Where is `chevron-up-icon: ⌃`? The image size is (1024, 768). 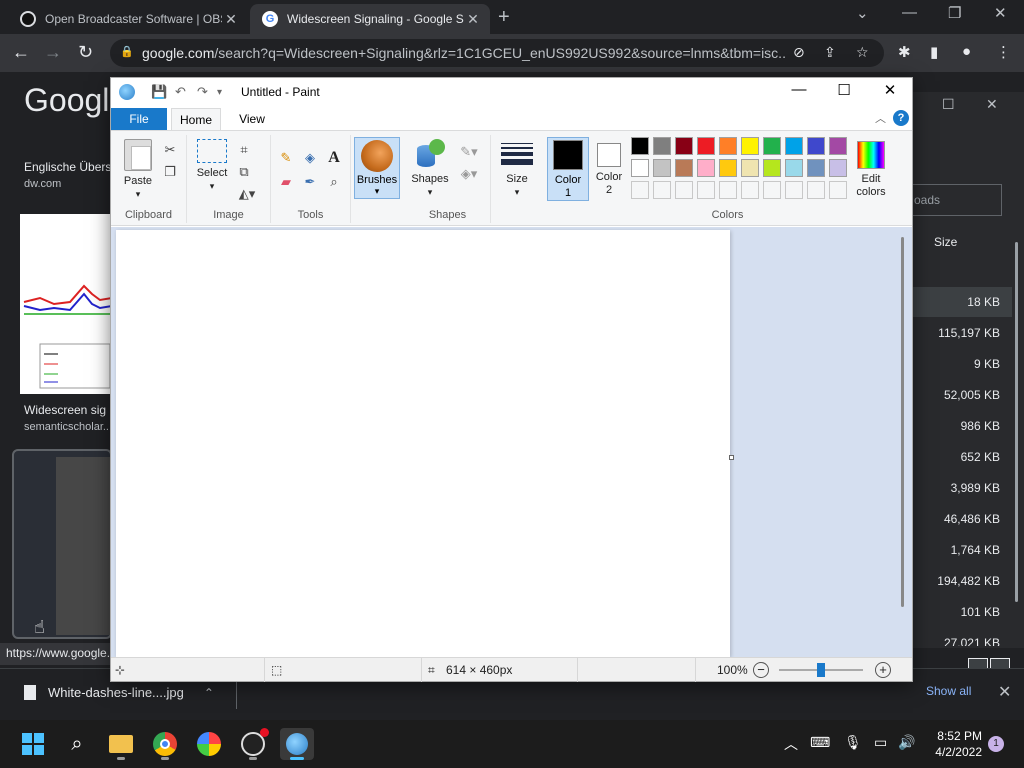
chevron-up-icon: ⌃ is located at coordinates (209, 693).